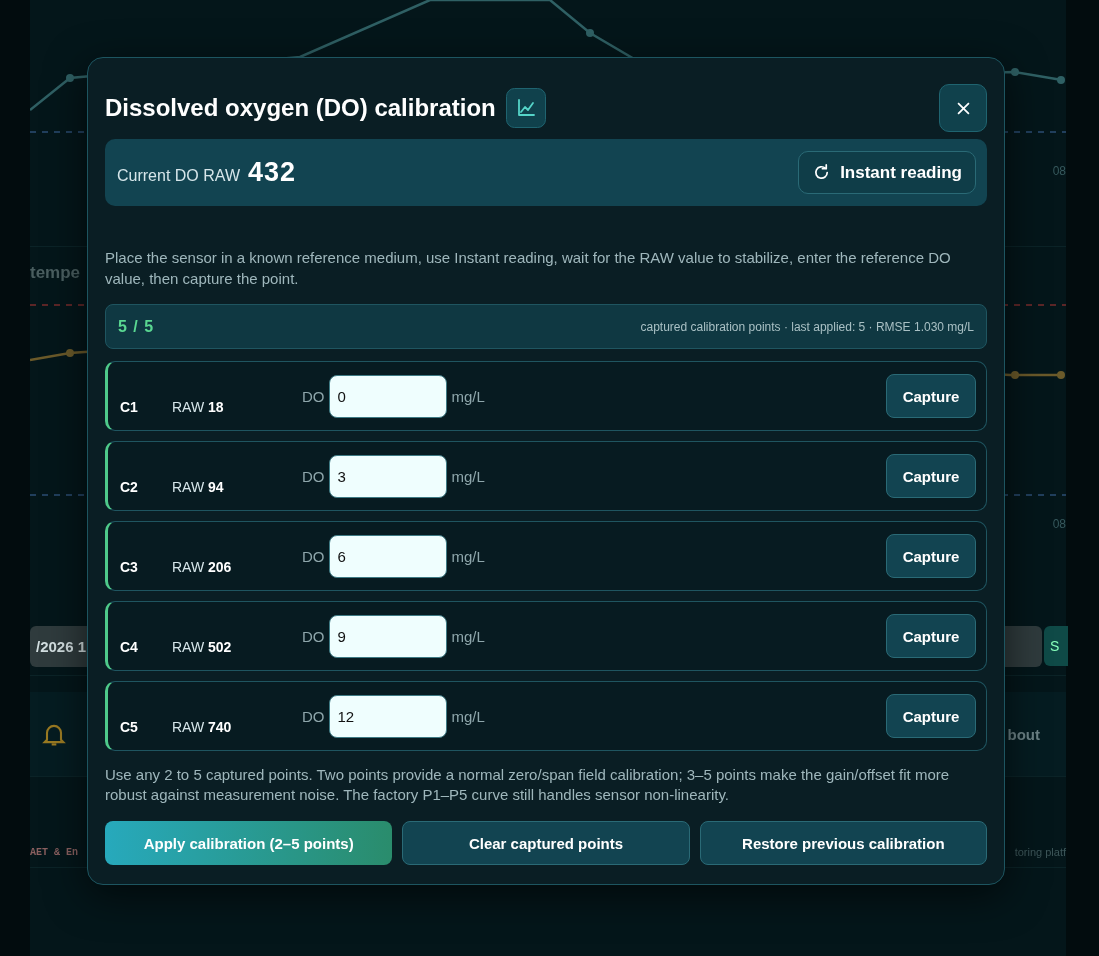 The width and height of the screenshot is (1099, 956). Describe the element at coordinates (546, 843) in the screenshot. I see `action-button: Clear captured points` at that location.